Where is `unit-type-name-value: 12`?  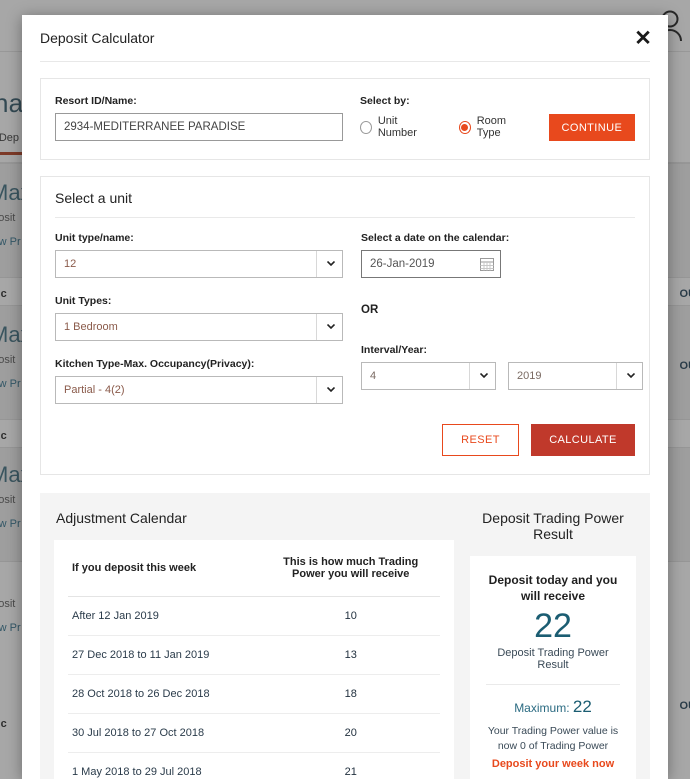
unit-type-name-value: 12 is located at coordinates (199, 264).